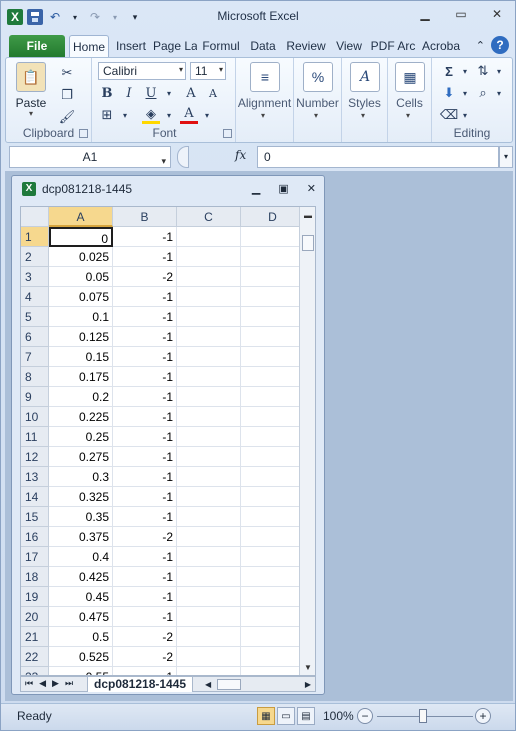  What do you see at coordinates (35, 317) in the screenshot?
I see `row-header: 5` at bounding box center [35, 317].